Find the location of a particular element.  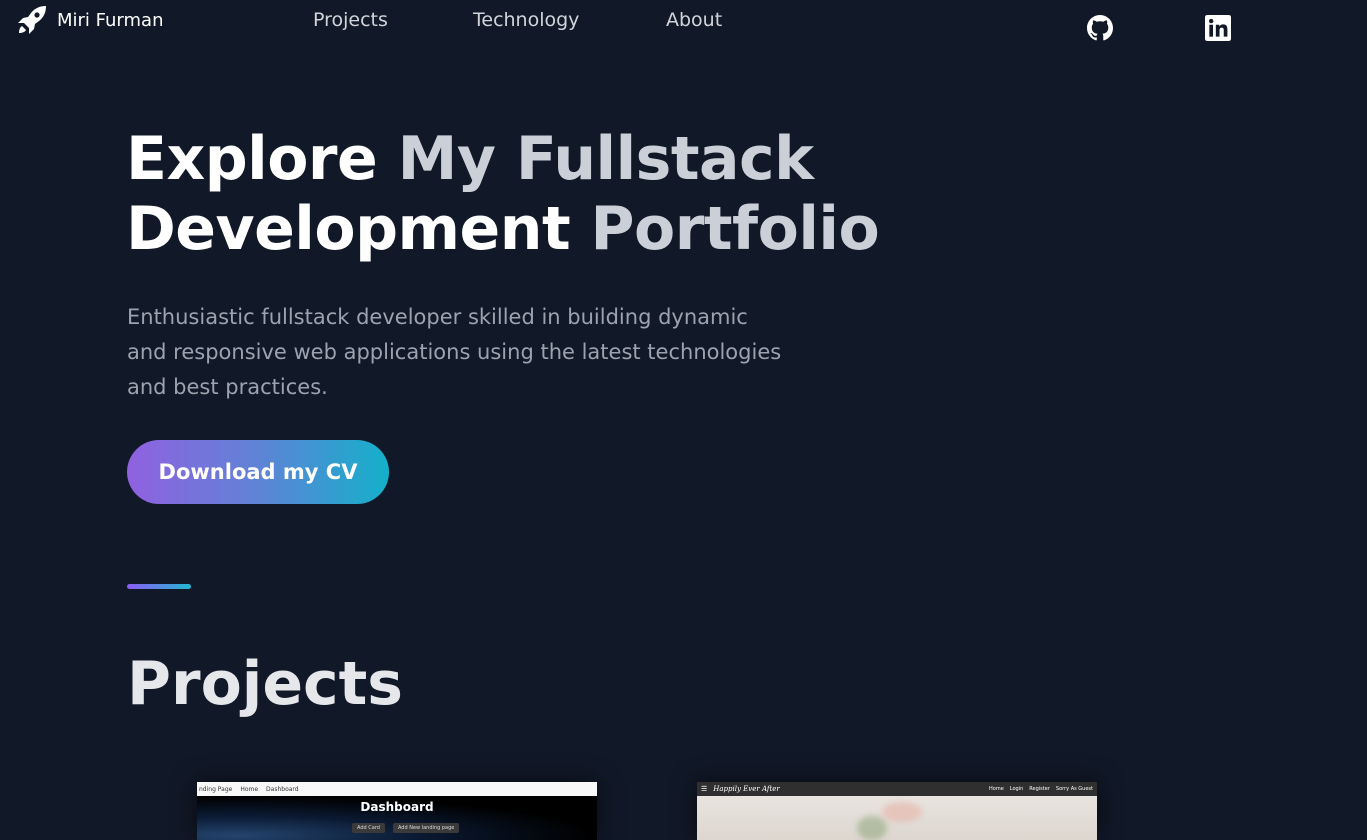

project-preview-nav-link: Sorry As Guest is located at coordinates (1074, 789).